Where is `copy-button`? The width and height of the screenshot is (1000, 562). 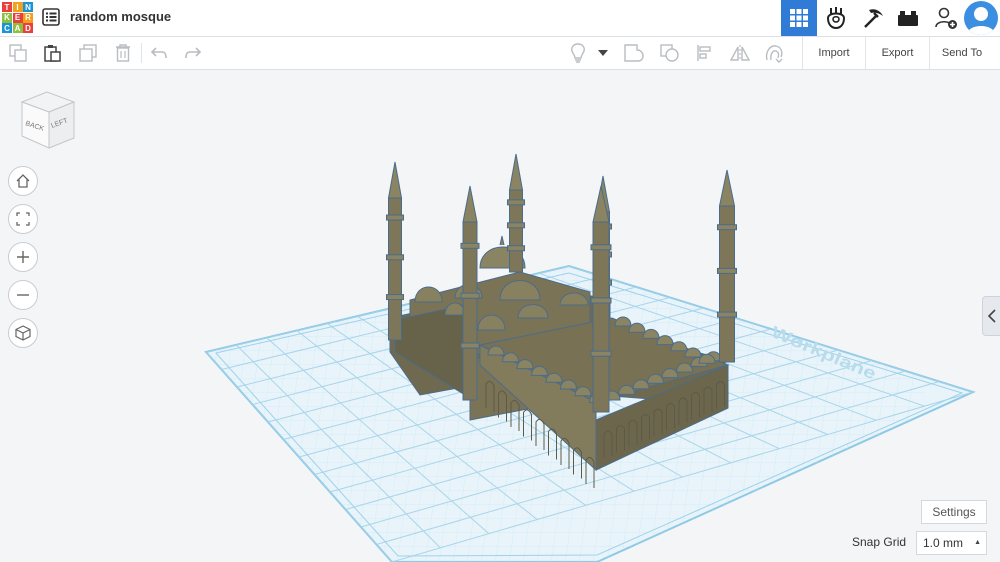 copy-button is located at coordinates (18, 53).